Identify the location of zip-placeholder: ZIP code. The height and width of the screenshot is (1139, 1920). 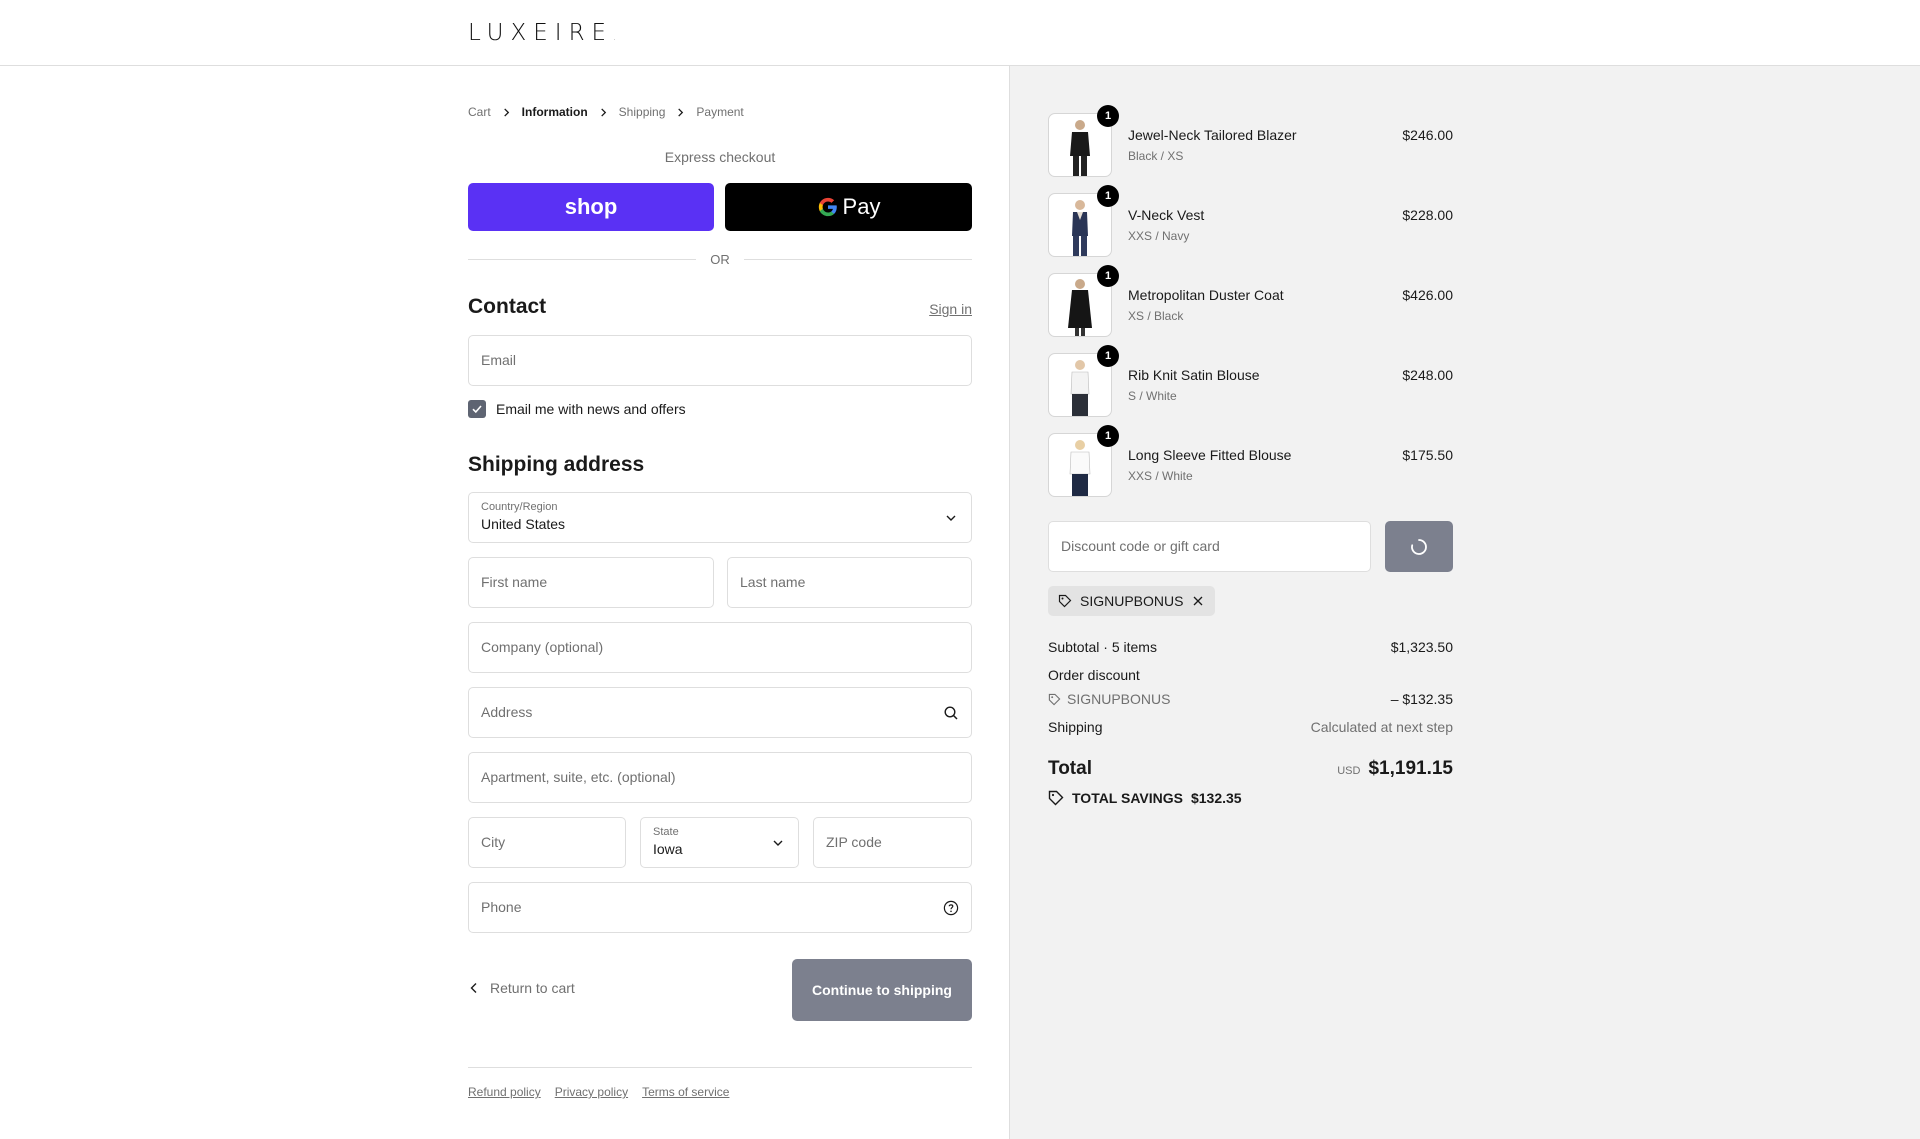
(854, 842).